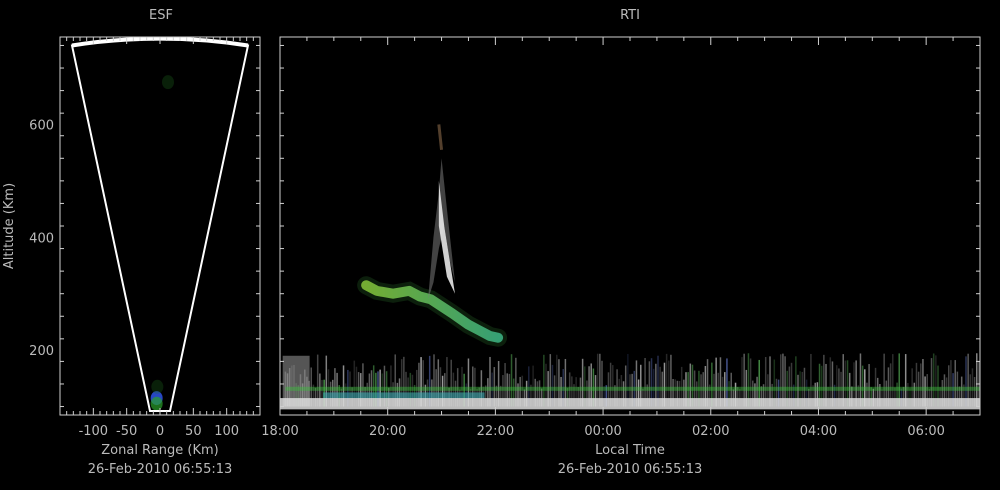  I want to click on esf-y-axis-label: Altitude (Km), so click(9, 226).